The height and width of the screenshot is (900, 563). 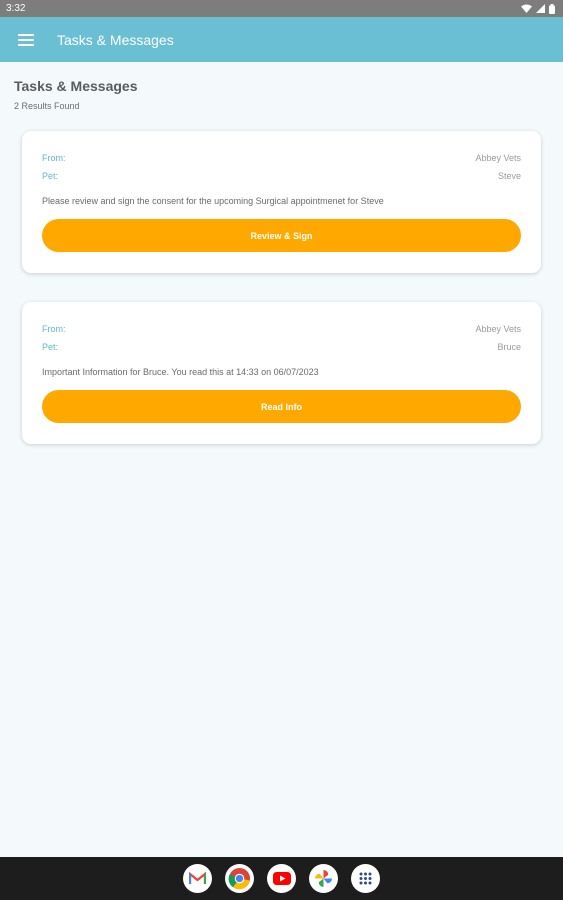 I want to click on photos-icon, so click(x=323, y=878).